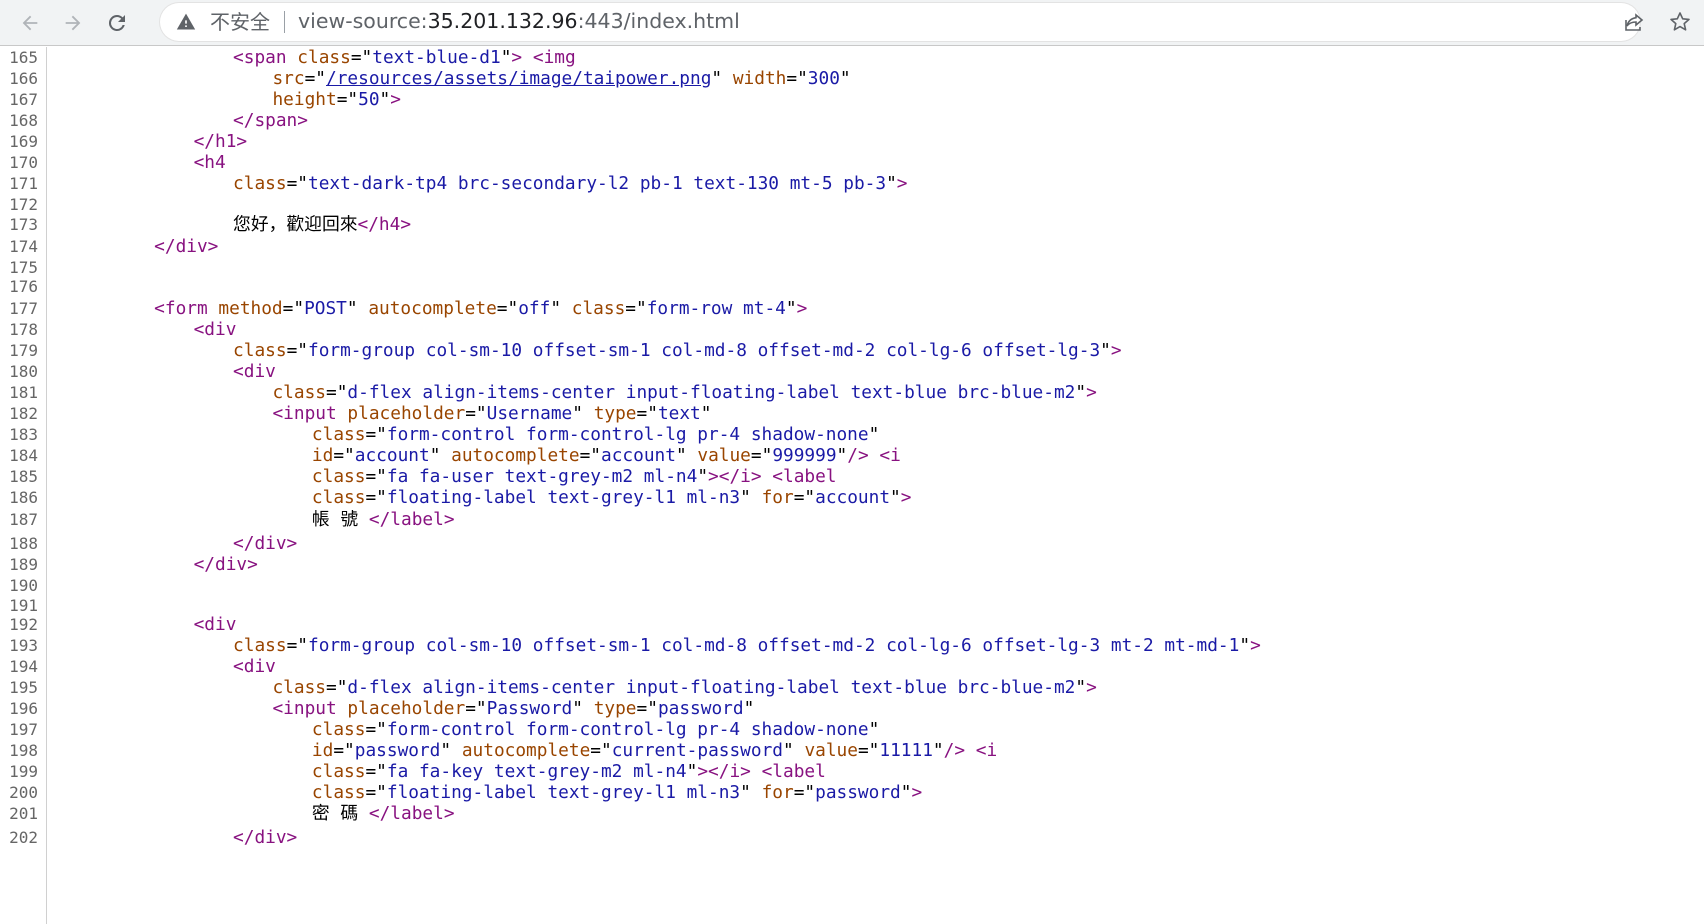  I want to click on line-number: 173, so click(23, 224).